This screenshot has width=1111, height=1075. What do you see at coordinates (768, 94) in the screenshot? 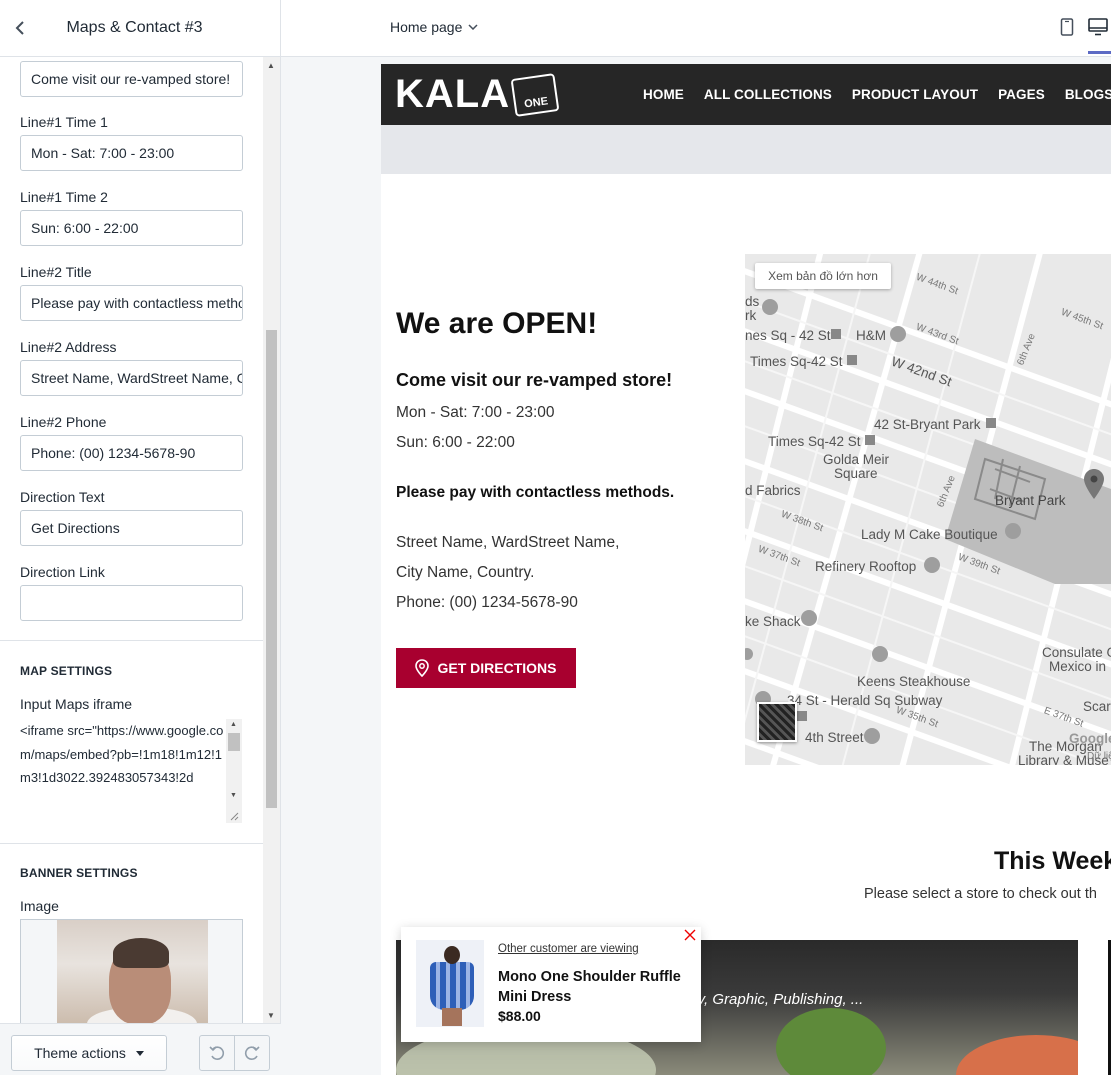
I see `nav-item-all-collections: ALL COLLECTIONS` at bounding box center [768, 94].